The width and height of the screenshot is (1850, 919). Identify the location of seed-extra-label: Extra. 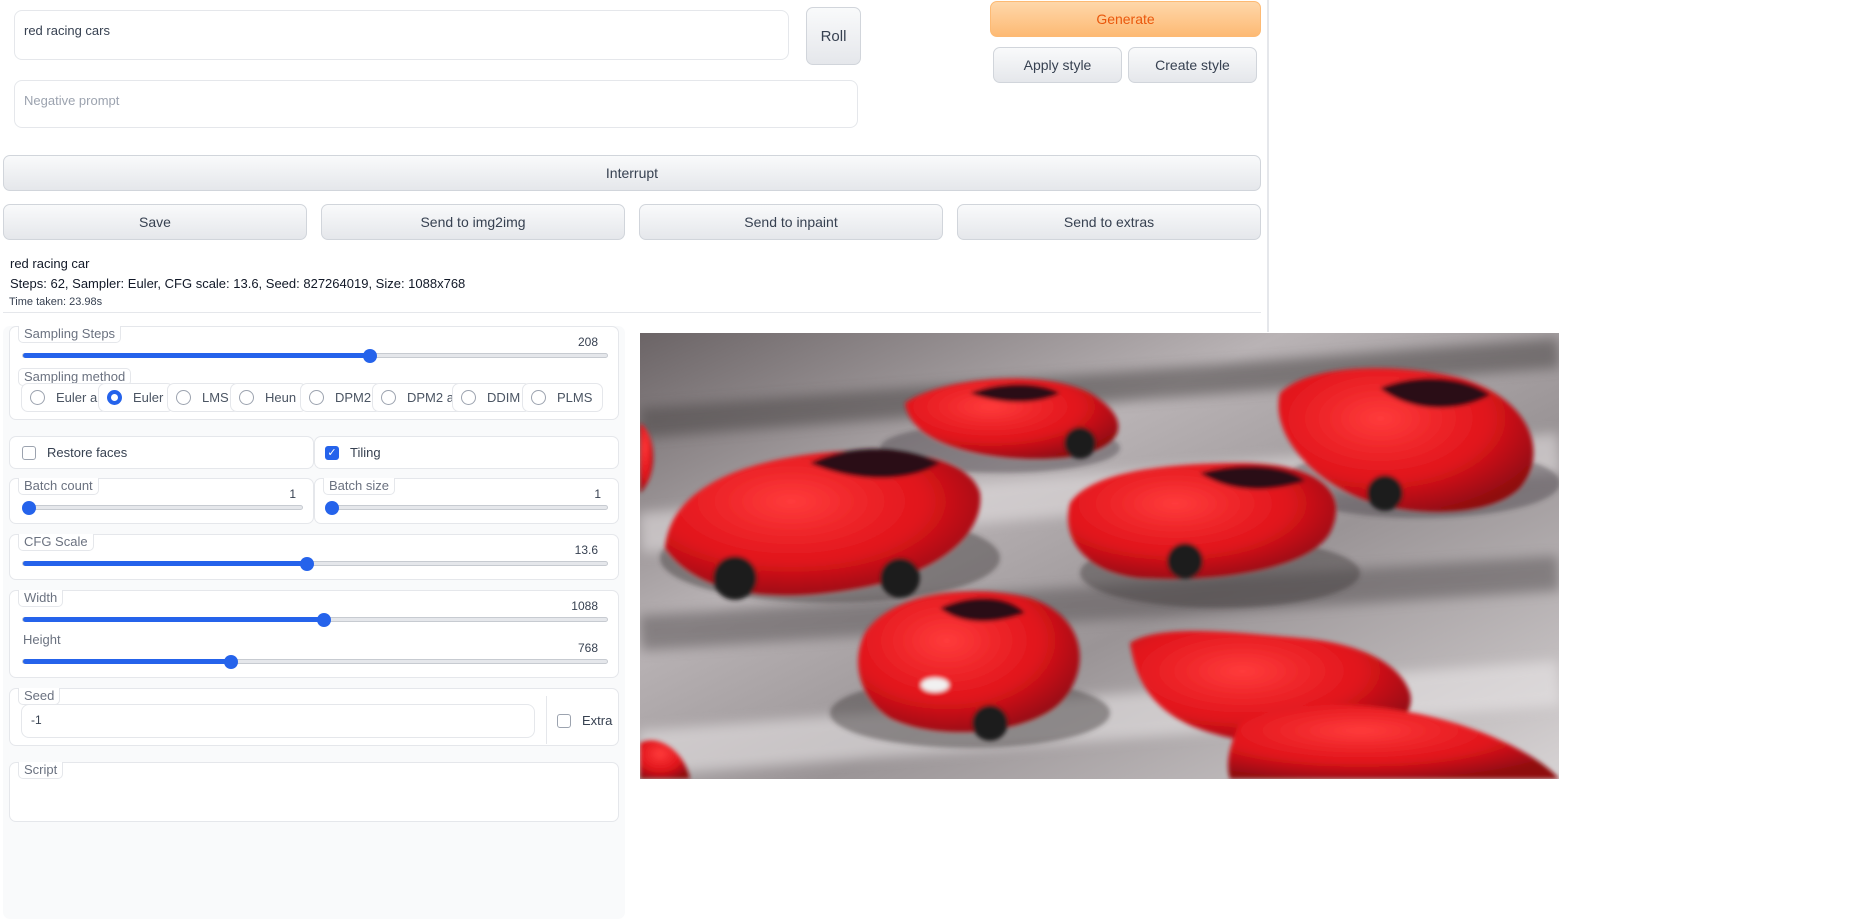
(597, 720).